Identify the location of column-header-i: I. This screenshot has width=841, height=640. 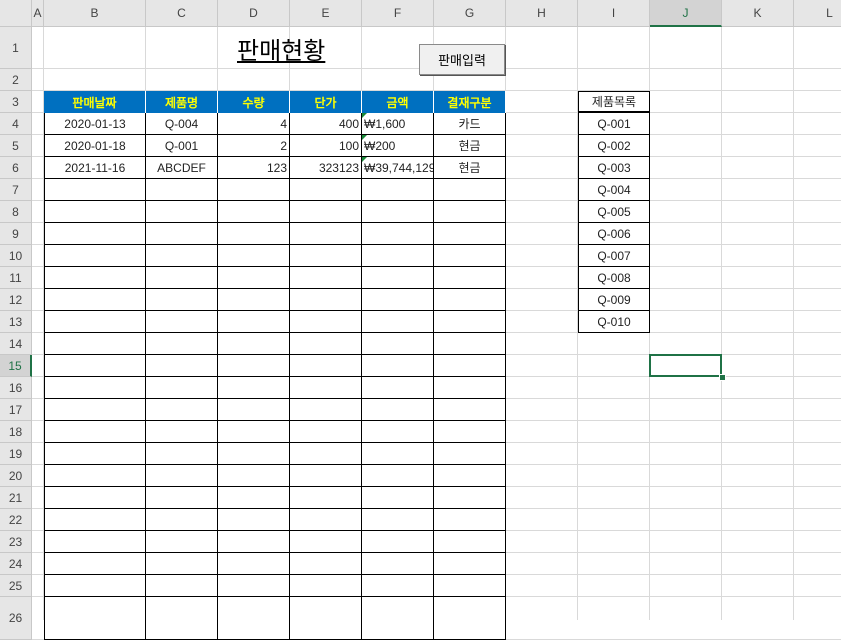
(614, 13).